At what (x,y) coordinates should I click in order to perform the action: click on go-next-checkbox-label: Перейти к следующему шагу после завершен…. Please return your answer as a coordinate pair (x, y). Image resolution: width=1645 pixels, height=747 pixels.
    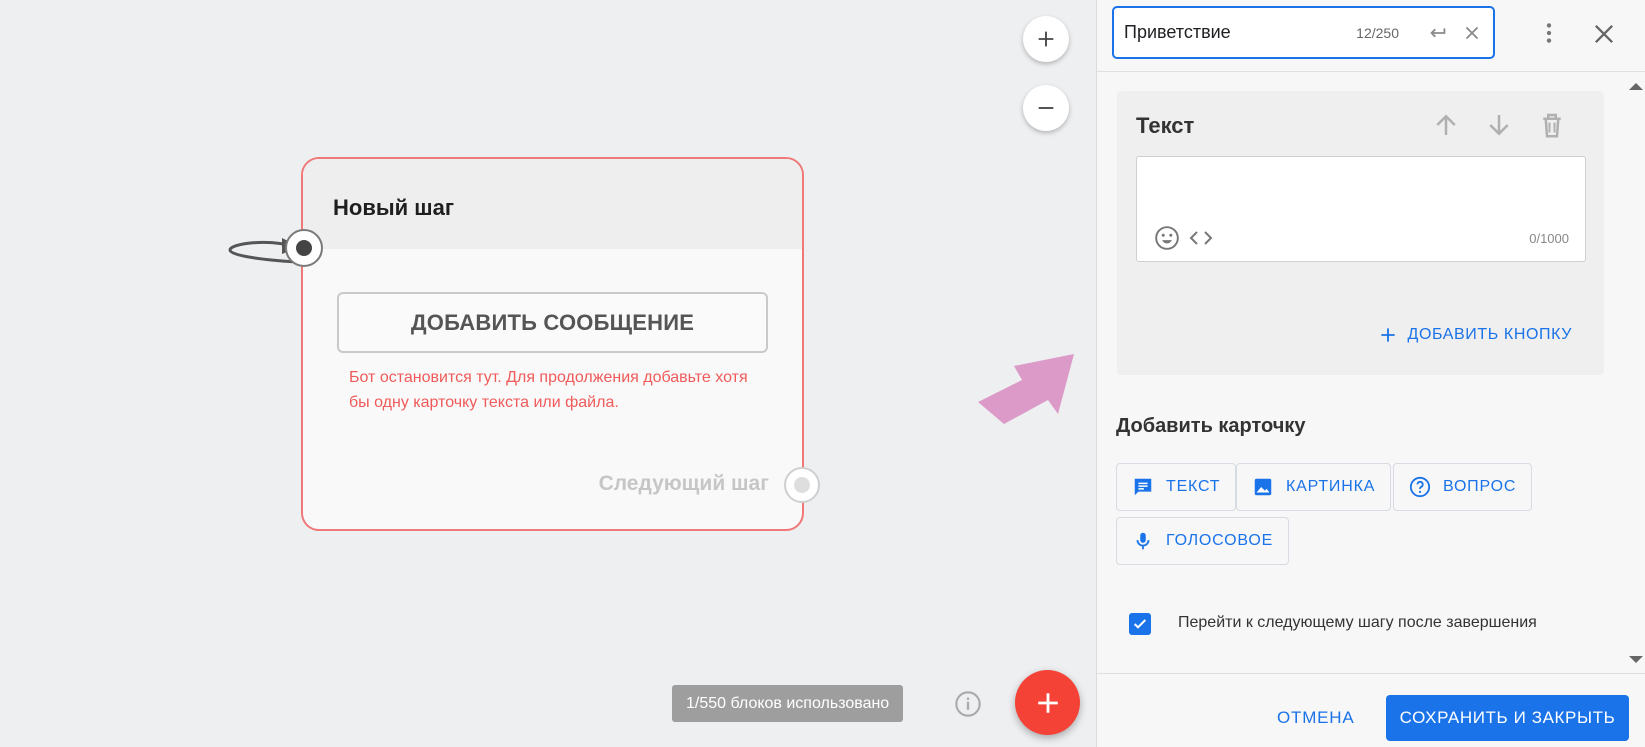
    Looking at the image, I should click on (1357, 622).